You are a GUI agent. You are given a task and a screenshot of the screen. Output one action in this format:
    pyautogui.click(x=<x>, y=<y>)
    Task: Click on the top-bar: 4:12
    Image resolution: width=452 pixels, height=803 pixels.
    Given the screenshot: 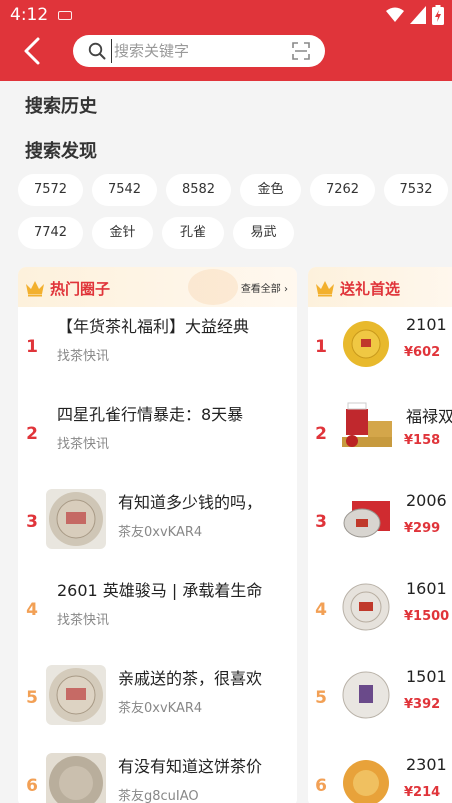 What is the action you would take?
    pyautogui.click(x=226, y=40)
    